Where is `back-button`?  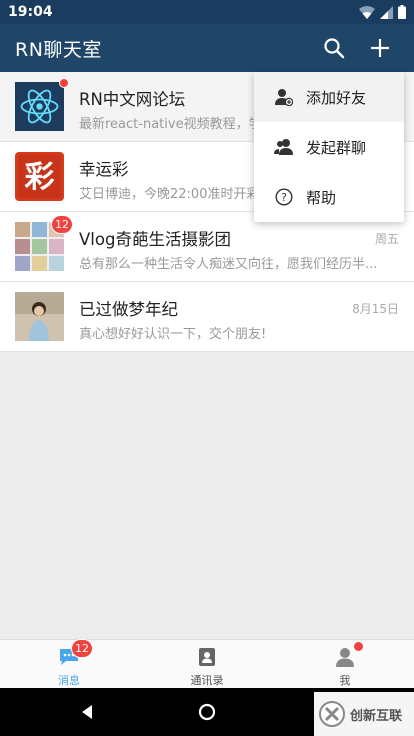
back-button is located at coordinates (87, 712).